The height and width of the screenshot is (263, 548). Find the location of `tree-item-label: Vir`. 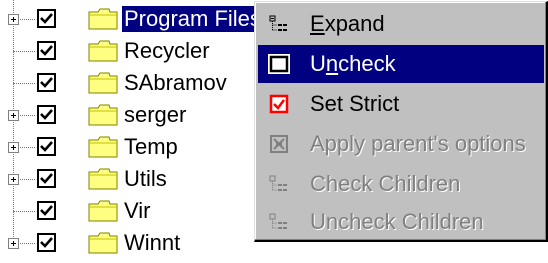

tree-item-label: Vir is located at coordinates (137, 211).